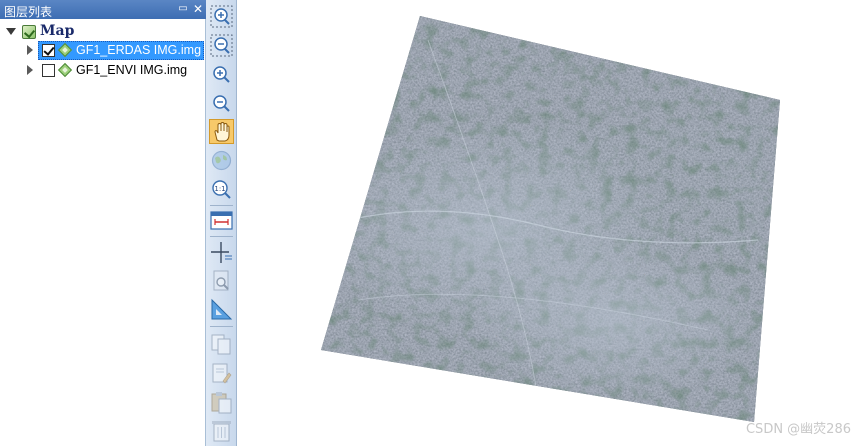 The image size is (865, 446). I want to click on paste-icon, so click(221, 403).